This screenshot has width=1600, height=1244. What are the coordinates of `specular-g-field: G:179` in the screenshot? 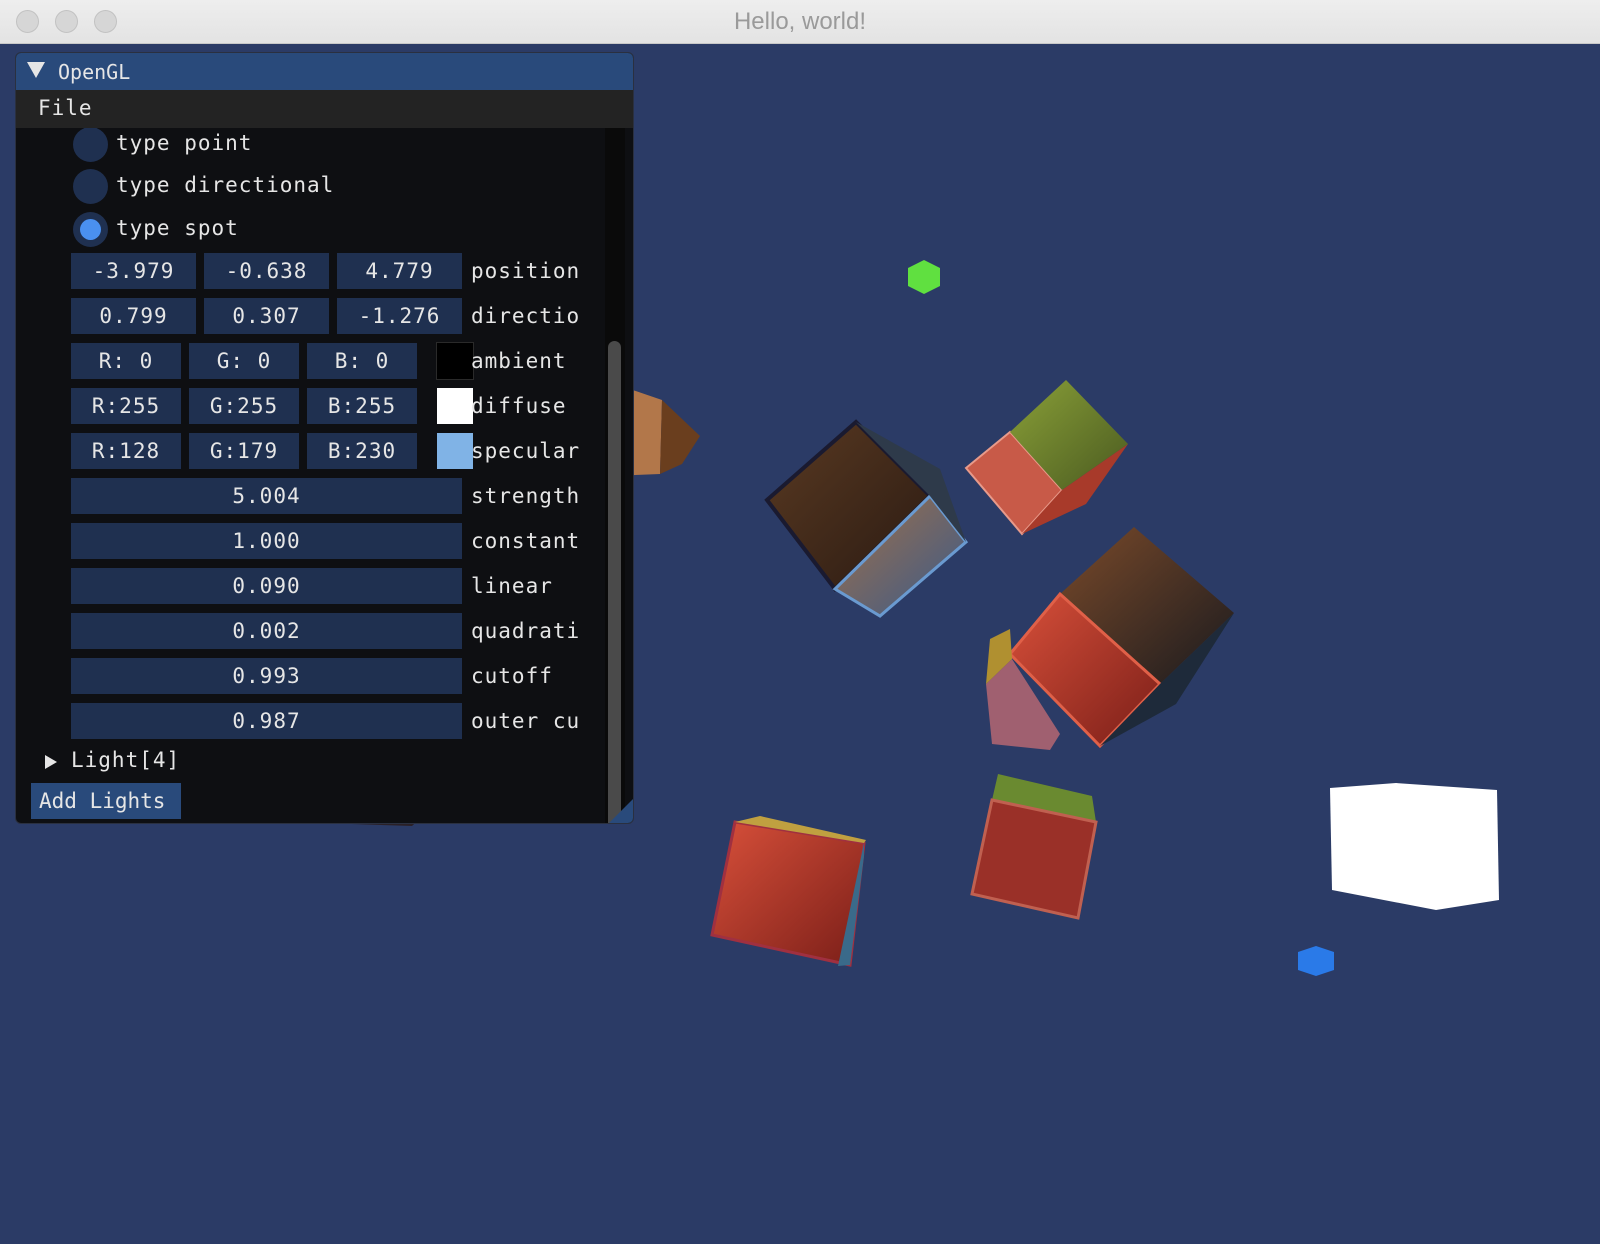 It's located at (244, 451).